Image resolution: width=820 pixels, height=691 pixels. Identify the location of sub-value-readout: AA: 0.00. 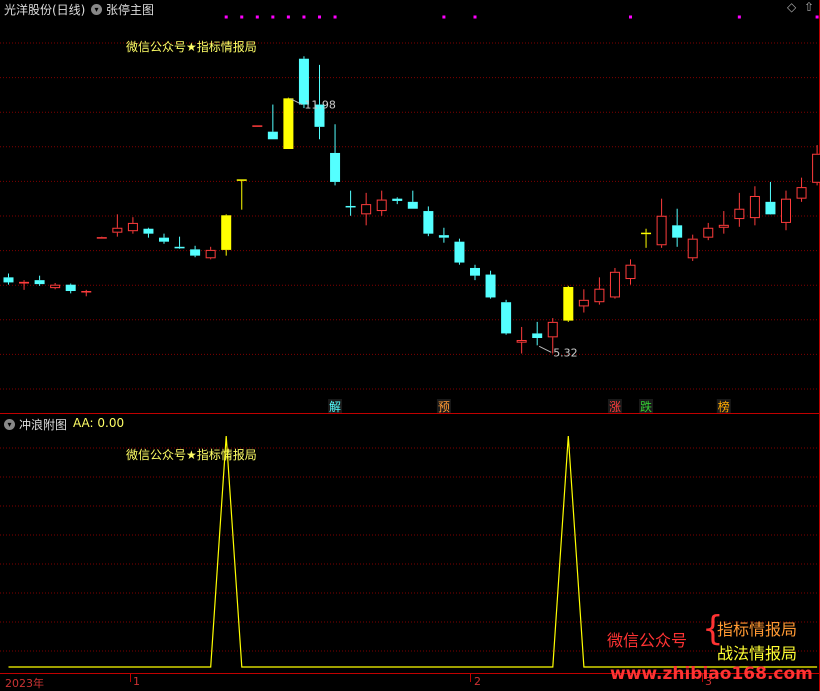
(99, 423).